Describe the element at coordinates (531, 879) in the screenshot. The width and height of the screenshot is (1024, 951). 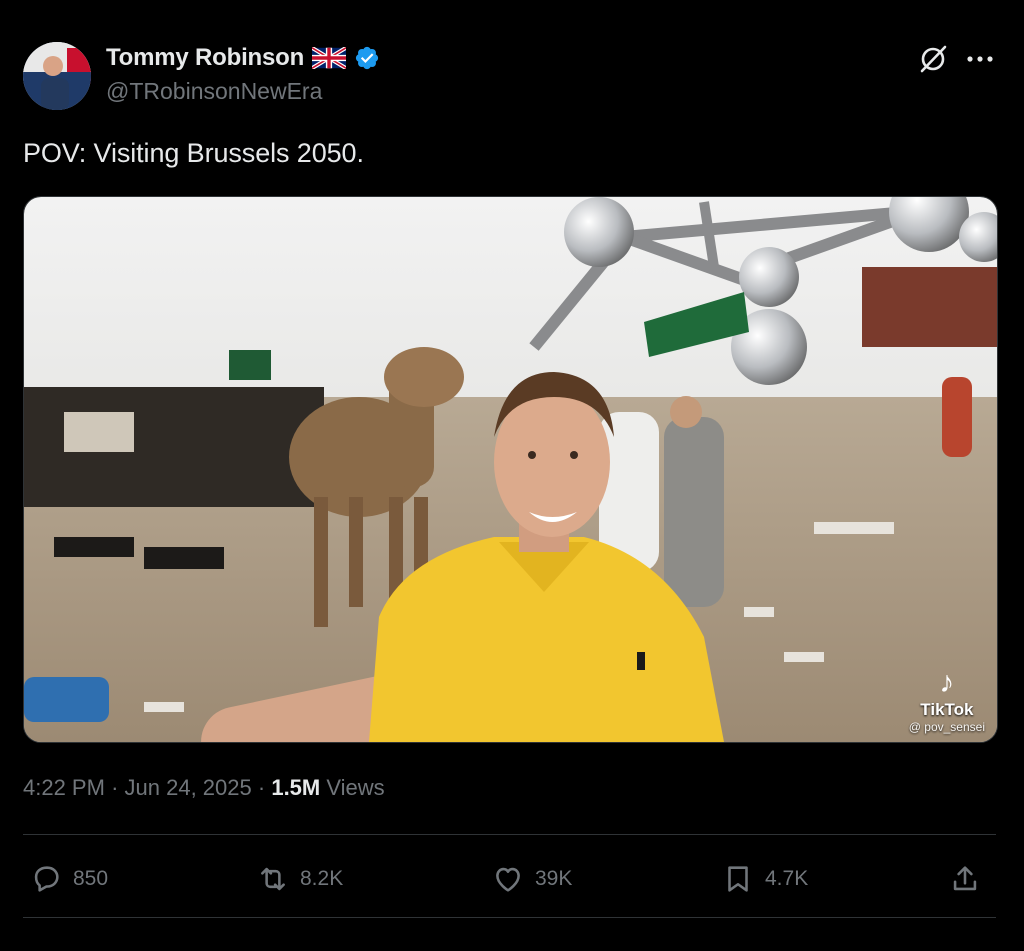
I see `like-button: 39K` at that location.